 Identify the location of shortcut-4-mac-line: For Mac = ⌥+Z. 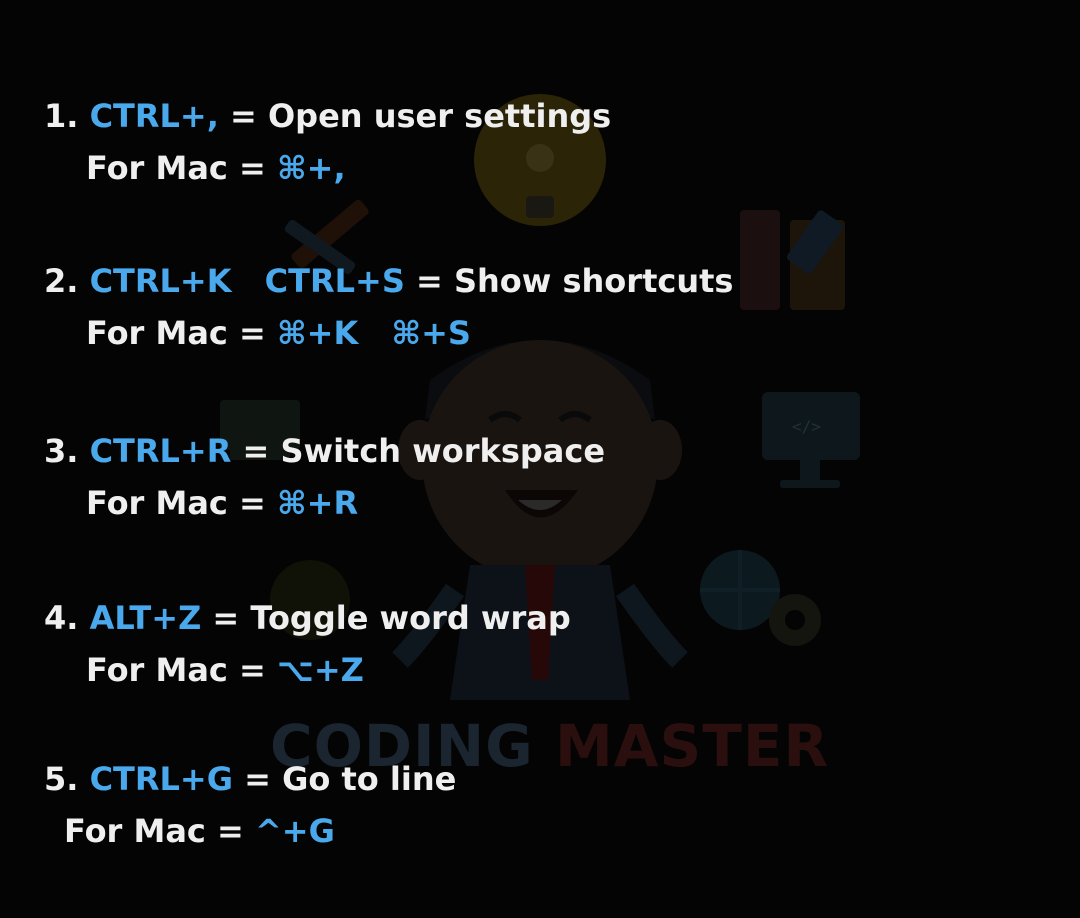
(225, 670).